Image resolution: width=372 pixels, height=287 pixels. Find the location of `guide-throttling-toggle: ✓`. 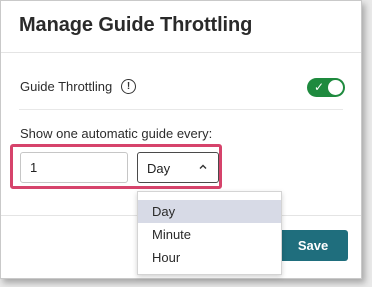

guide-throttling-toggle: ✓ is located at coordinates (326, 87).